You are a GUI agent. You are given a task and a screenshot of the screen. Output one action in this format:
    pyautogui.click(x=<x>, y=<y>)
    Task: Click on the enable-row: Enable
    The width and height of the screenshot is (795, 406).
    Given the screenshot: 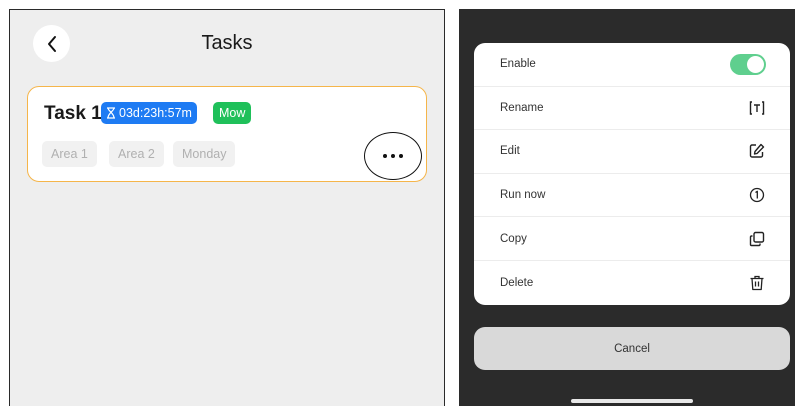 What is the action you would take?
    pyautogui.click(x=632, y=65)
    